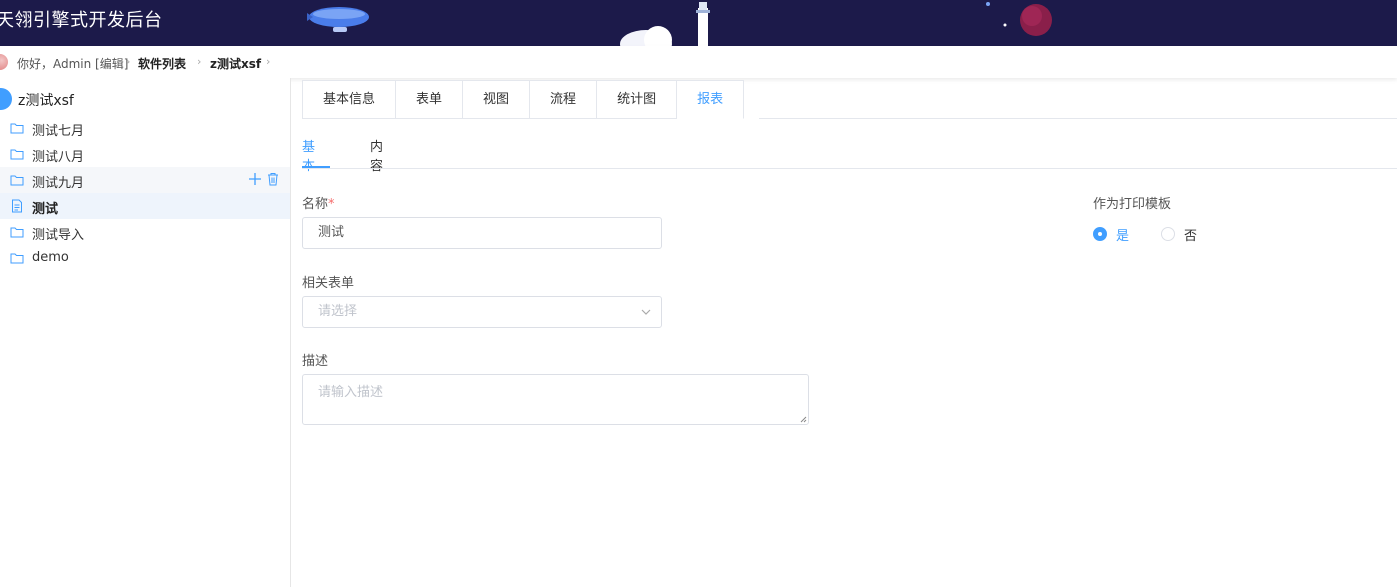 The height and width of the screenshot is (587, 1397). What do you see at coordinates (555, 399) in the screenshot?
I see `description-textarea: 请输入描述` at bounding box center [555, 399].